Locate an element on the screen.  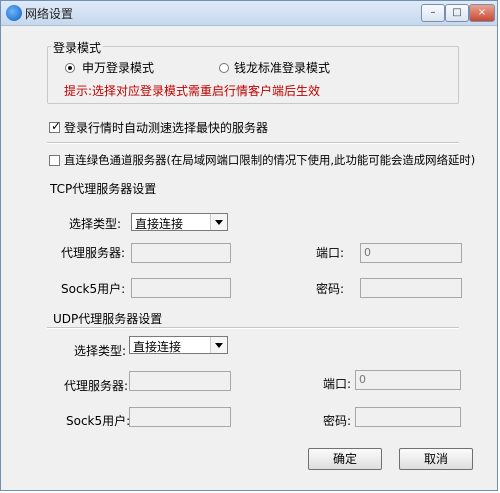
restart-hint: 提示:选择对应登录模式需重启行情客户端后生效 is located at coordinates (192, 91).